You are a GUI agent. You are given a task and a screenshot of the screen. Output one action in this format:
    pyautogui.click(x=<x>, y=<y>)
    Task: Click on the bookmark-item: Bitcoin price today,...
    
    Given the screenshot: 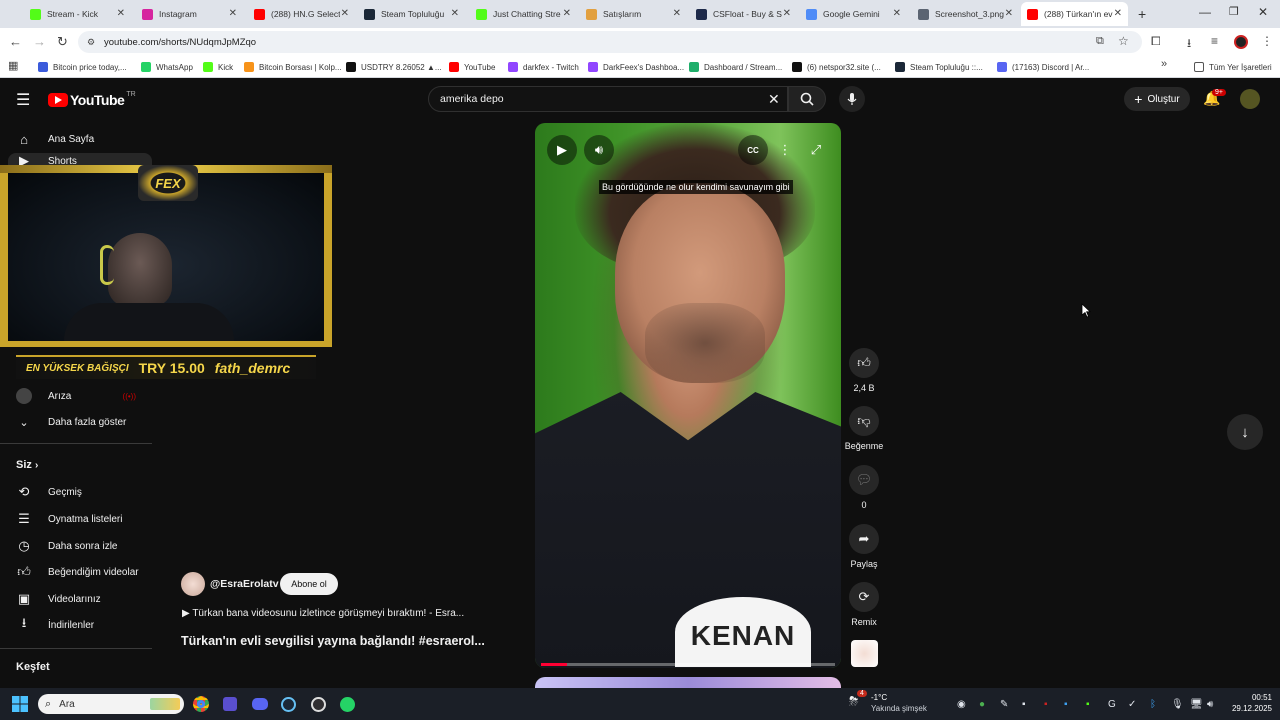 What is the action you would take?
    pyautogui.click(x=82, y=67)
    